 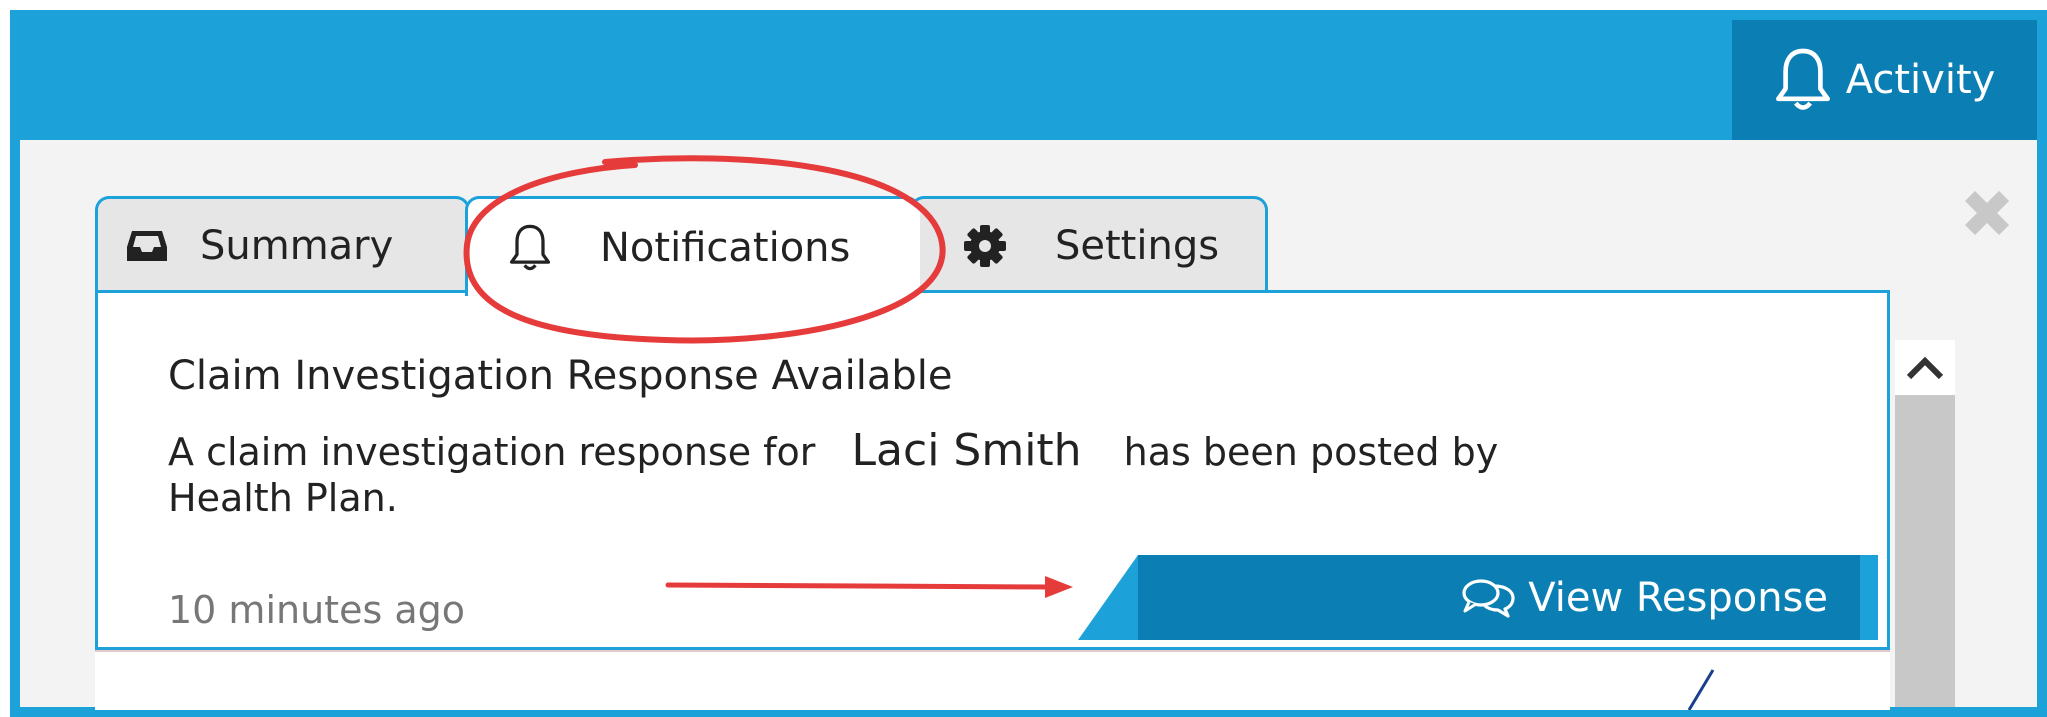 What do you see at coordinates (985, 245) in the screenshot?
I see `gear-icon` at bounding box center [985, 245].